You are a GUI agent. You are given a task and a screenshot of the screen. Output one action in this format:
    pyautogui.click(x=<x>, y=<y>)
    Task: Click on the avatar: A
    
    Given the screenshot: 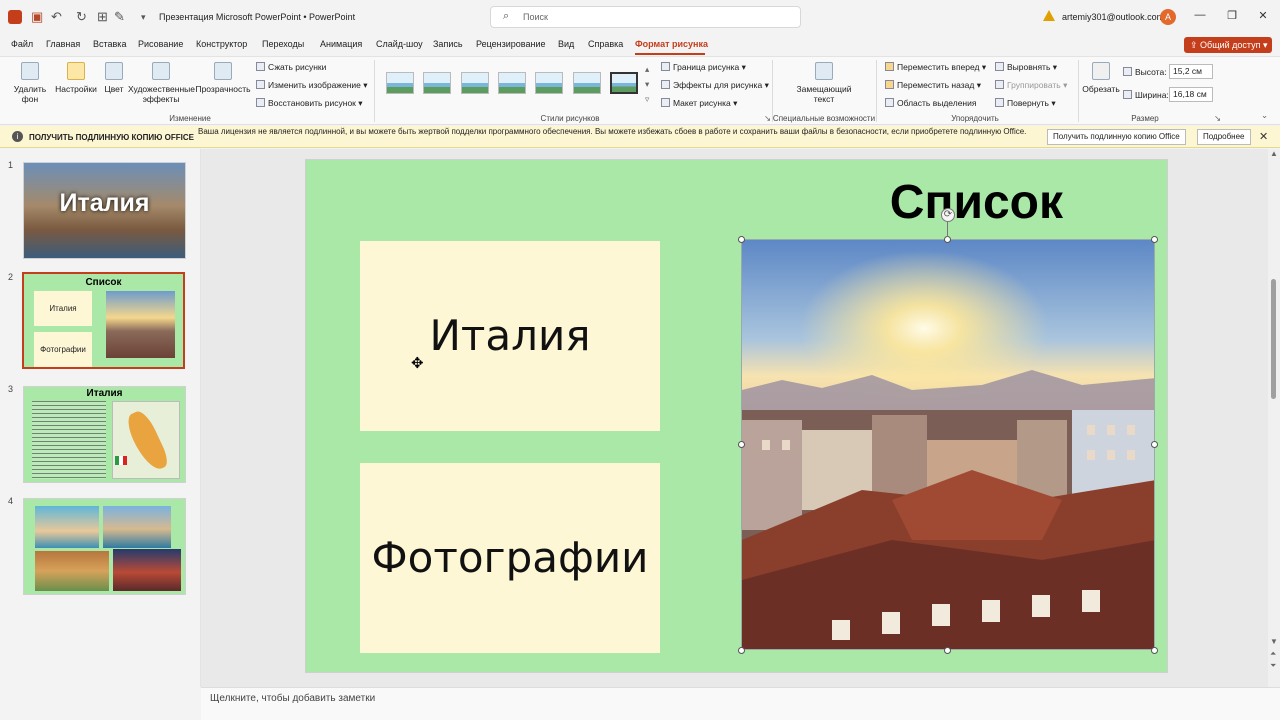 What is the action you would take?
    pyautogui.click(x=1168, y=17)
    